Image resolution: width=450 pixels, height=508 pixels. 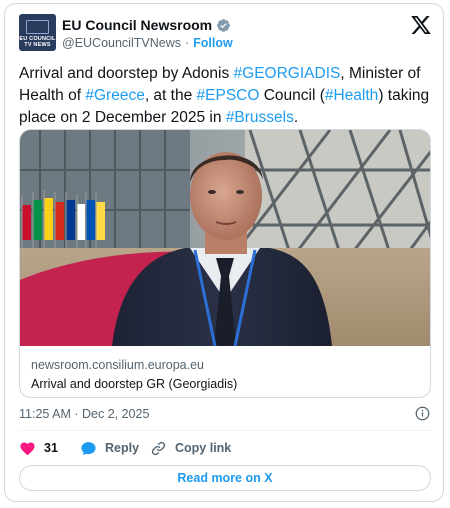 What do you see at coordinates (27, 448) in the screenshot?
I see `heart-icon` at bounding box center [27, 448].